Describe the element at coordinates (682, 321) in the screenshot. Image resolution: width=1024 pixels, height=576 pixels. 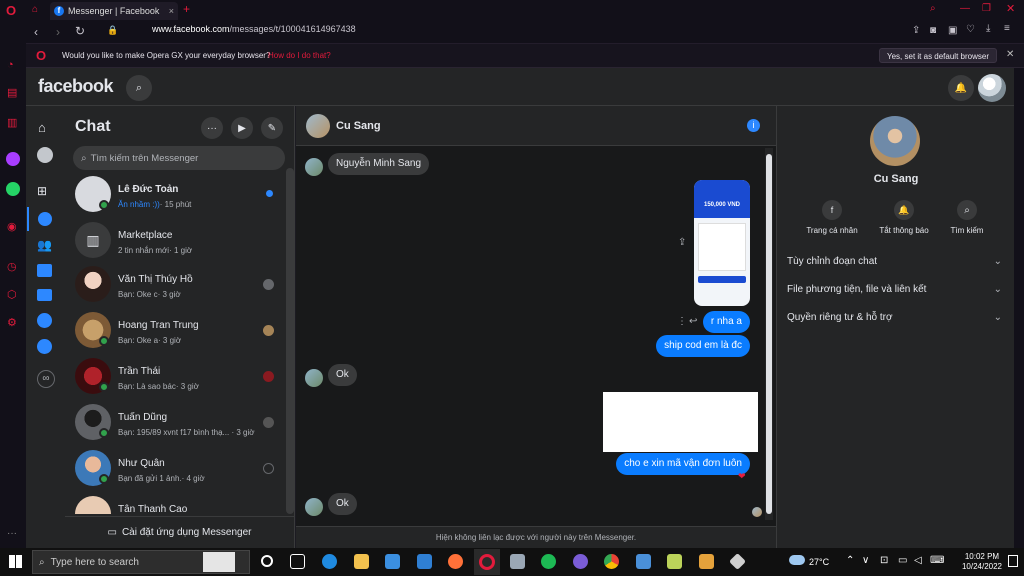
I see `message-more-icon: ⋮` at that location.